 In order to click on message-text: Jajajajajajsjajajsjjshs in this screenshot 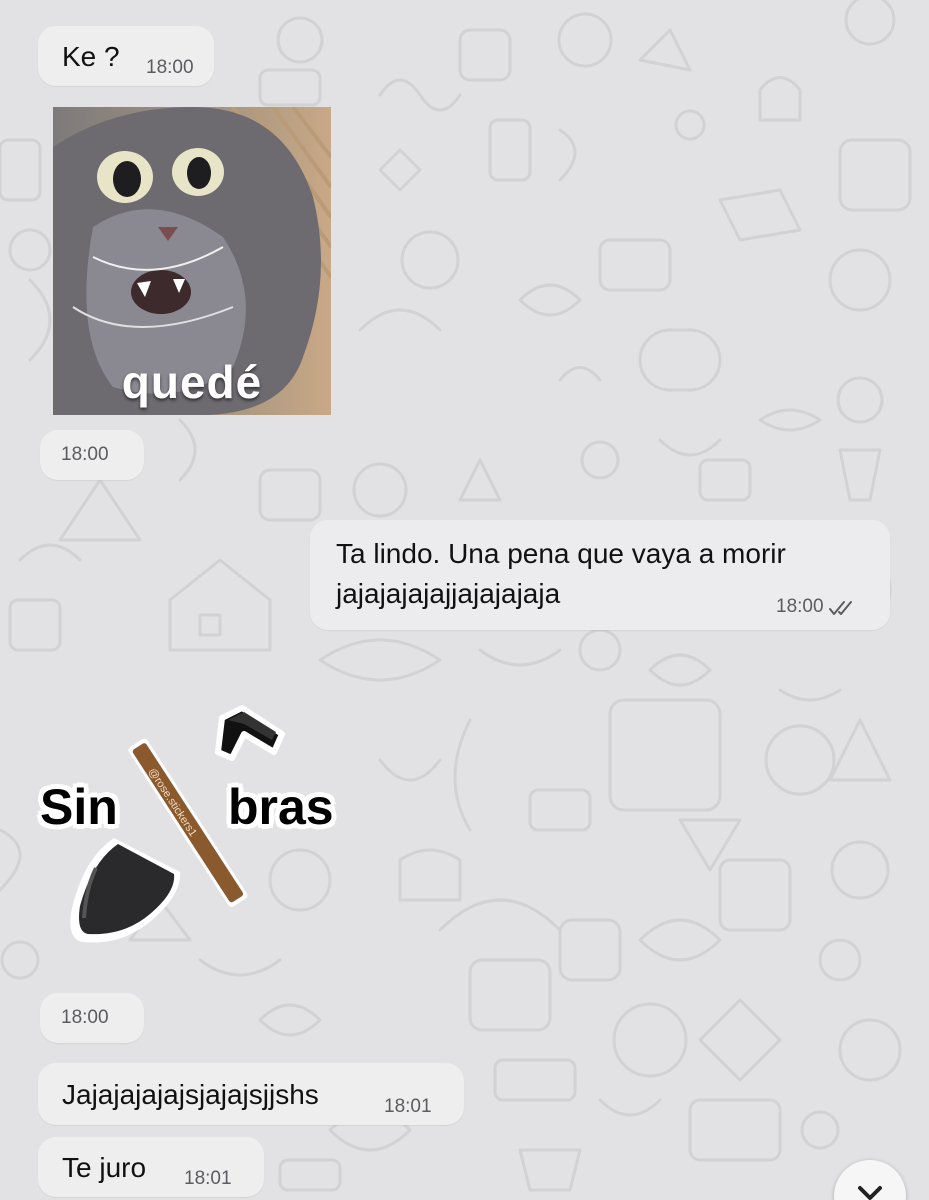, I will do `click(190, 1094)`.